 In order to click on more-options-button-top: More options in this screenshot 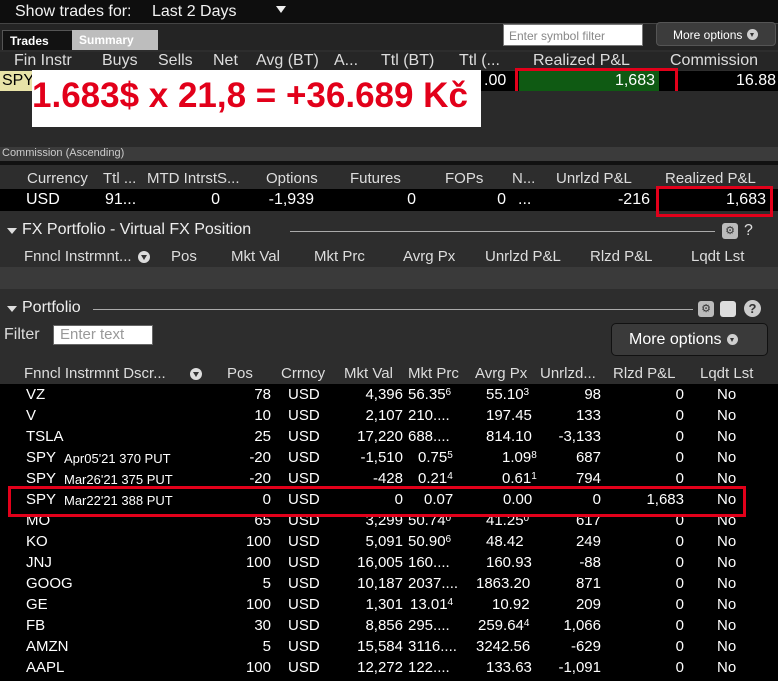, I will do `click(716, 34)`.